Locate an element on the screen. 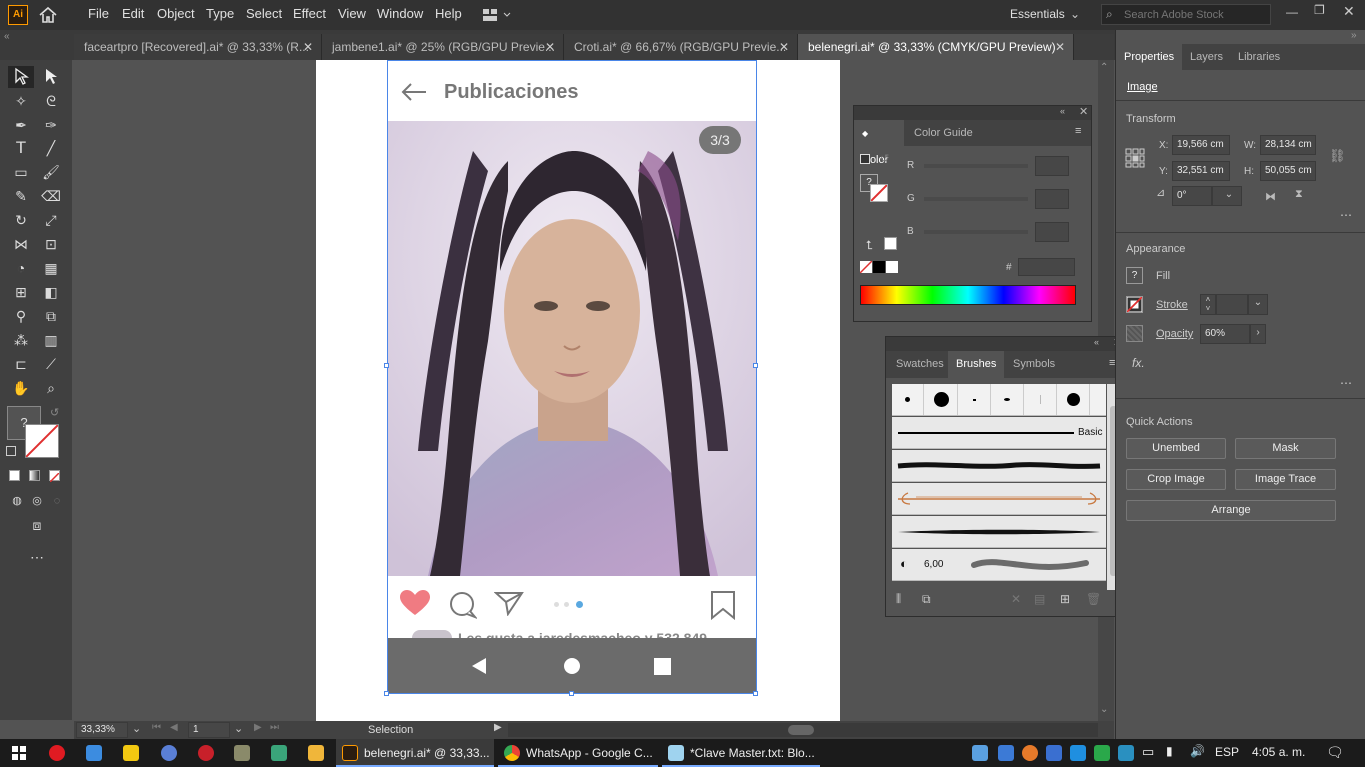  default-fill-stroke-icon is located at coordinates (865, 159).